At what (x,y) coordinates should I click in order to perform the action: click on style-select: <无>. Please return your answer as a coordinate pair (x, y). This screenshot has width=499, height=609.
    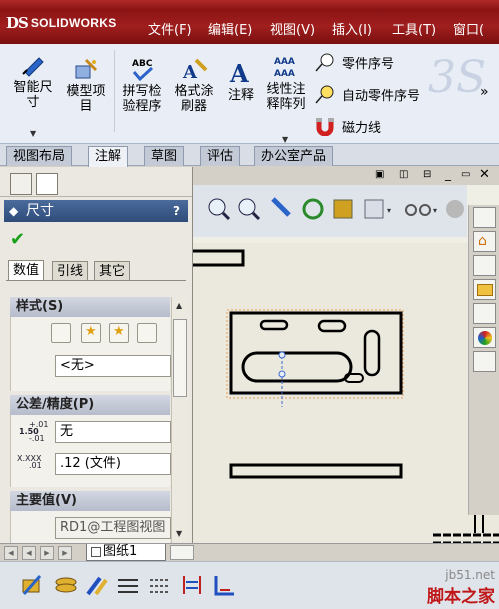
    Looking at the image, I should click on (113, 366).